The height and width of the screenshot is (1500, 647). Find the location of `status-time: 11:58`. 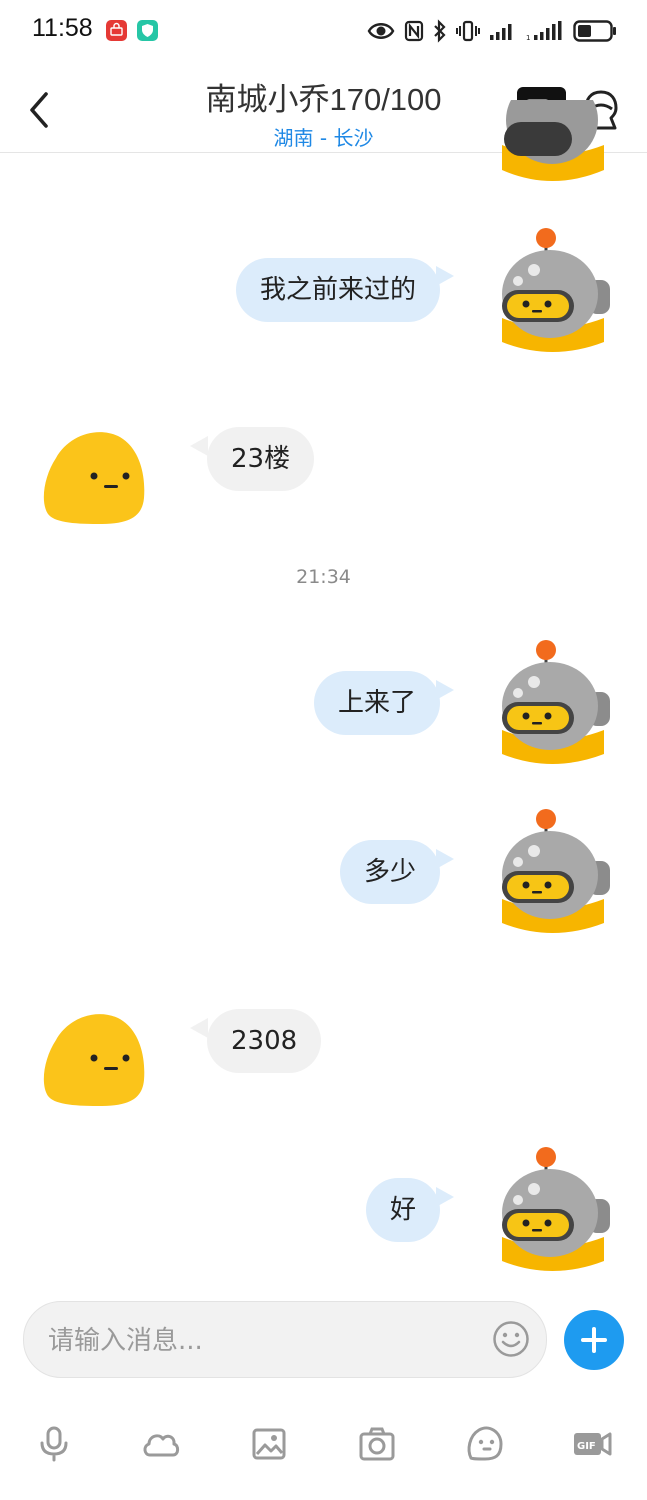

status-time: 11:58 is located at coordinates (62, 28).